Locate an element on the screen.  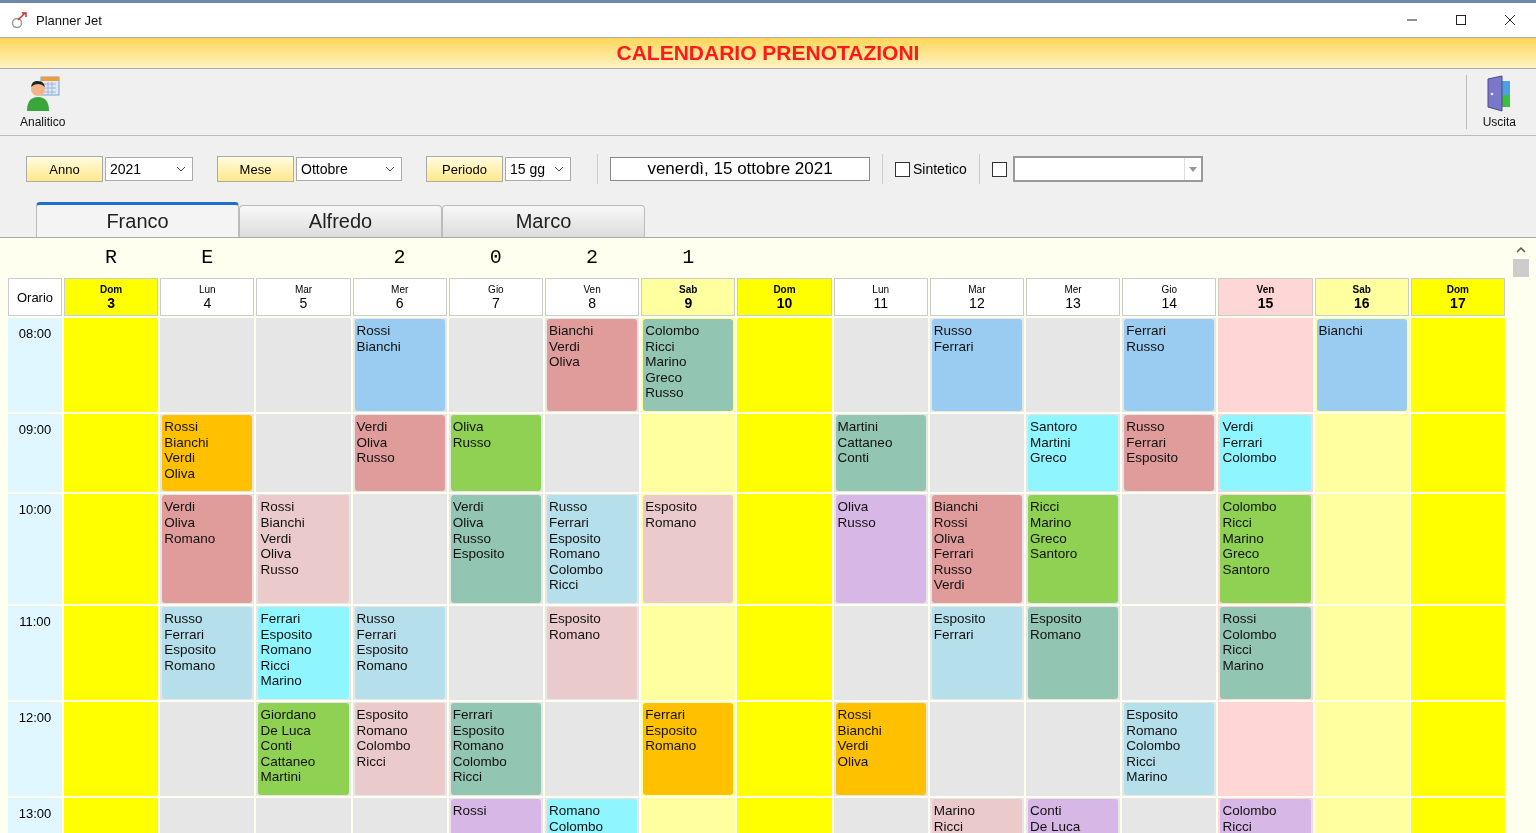
booking-card: Verdi Oliva Russo Esposito is located at coordinates (495, 549).